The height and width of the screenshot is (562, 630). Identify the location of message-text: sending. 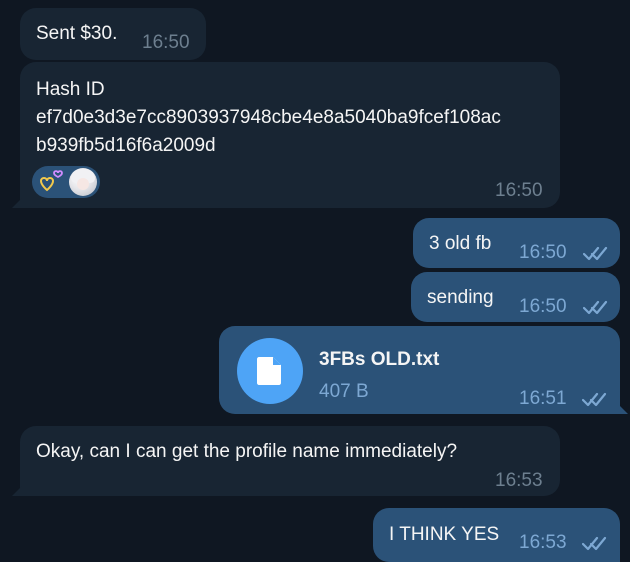
(460, 297).